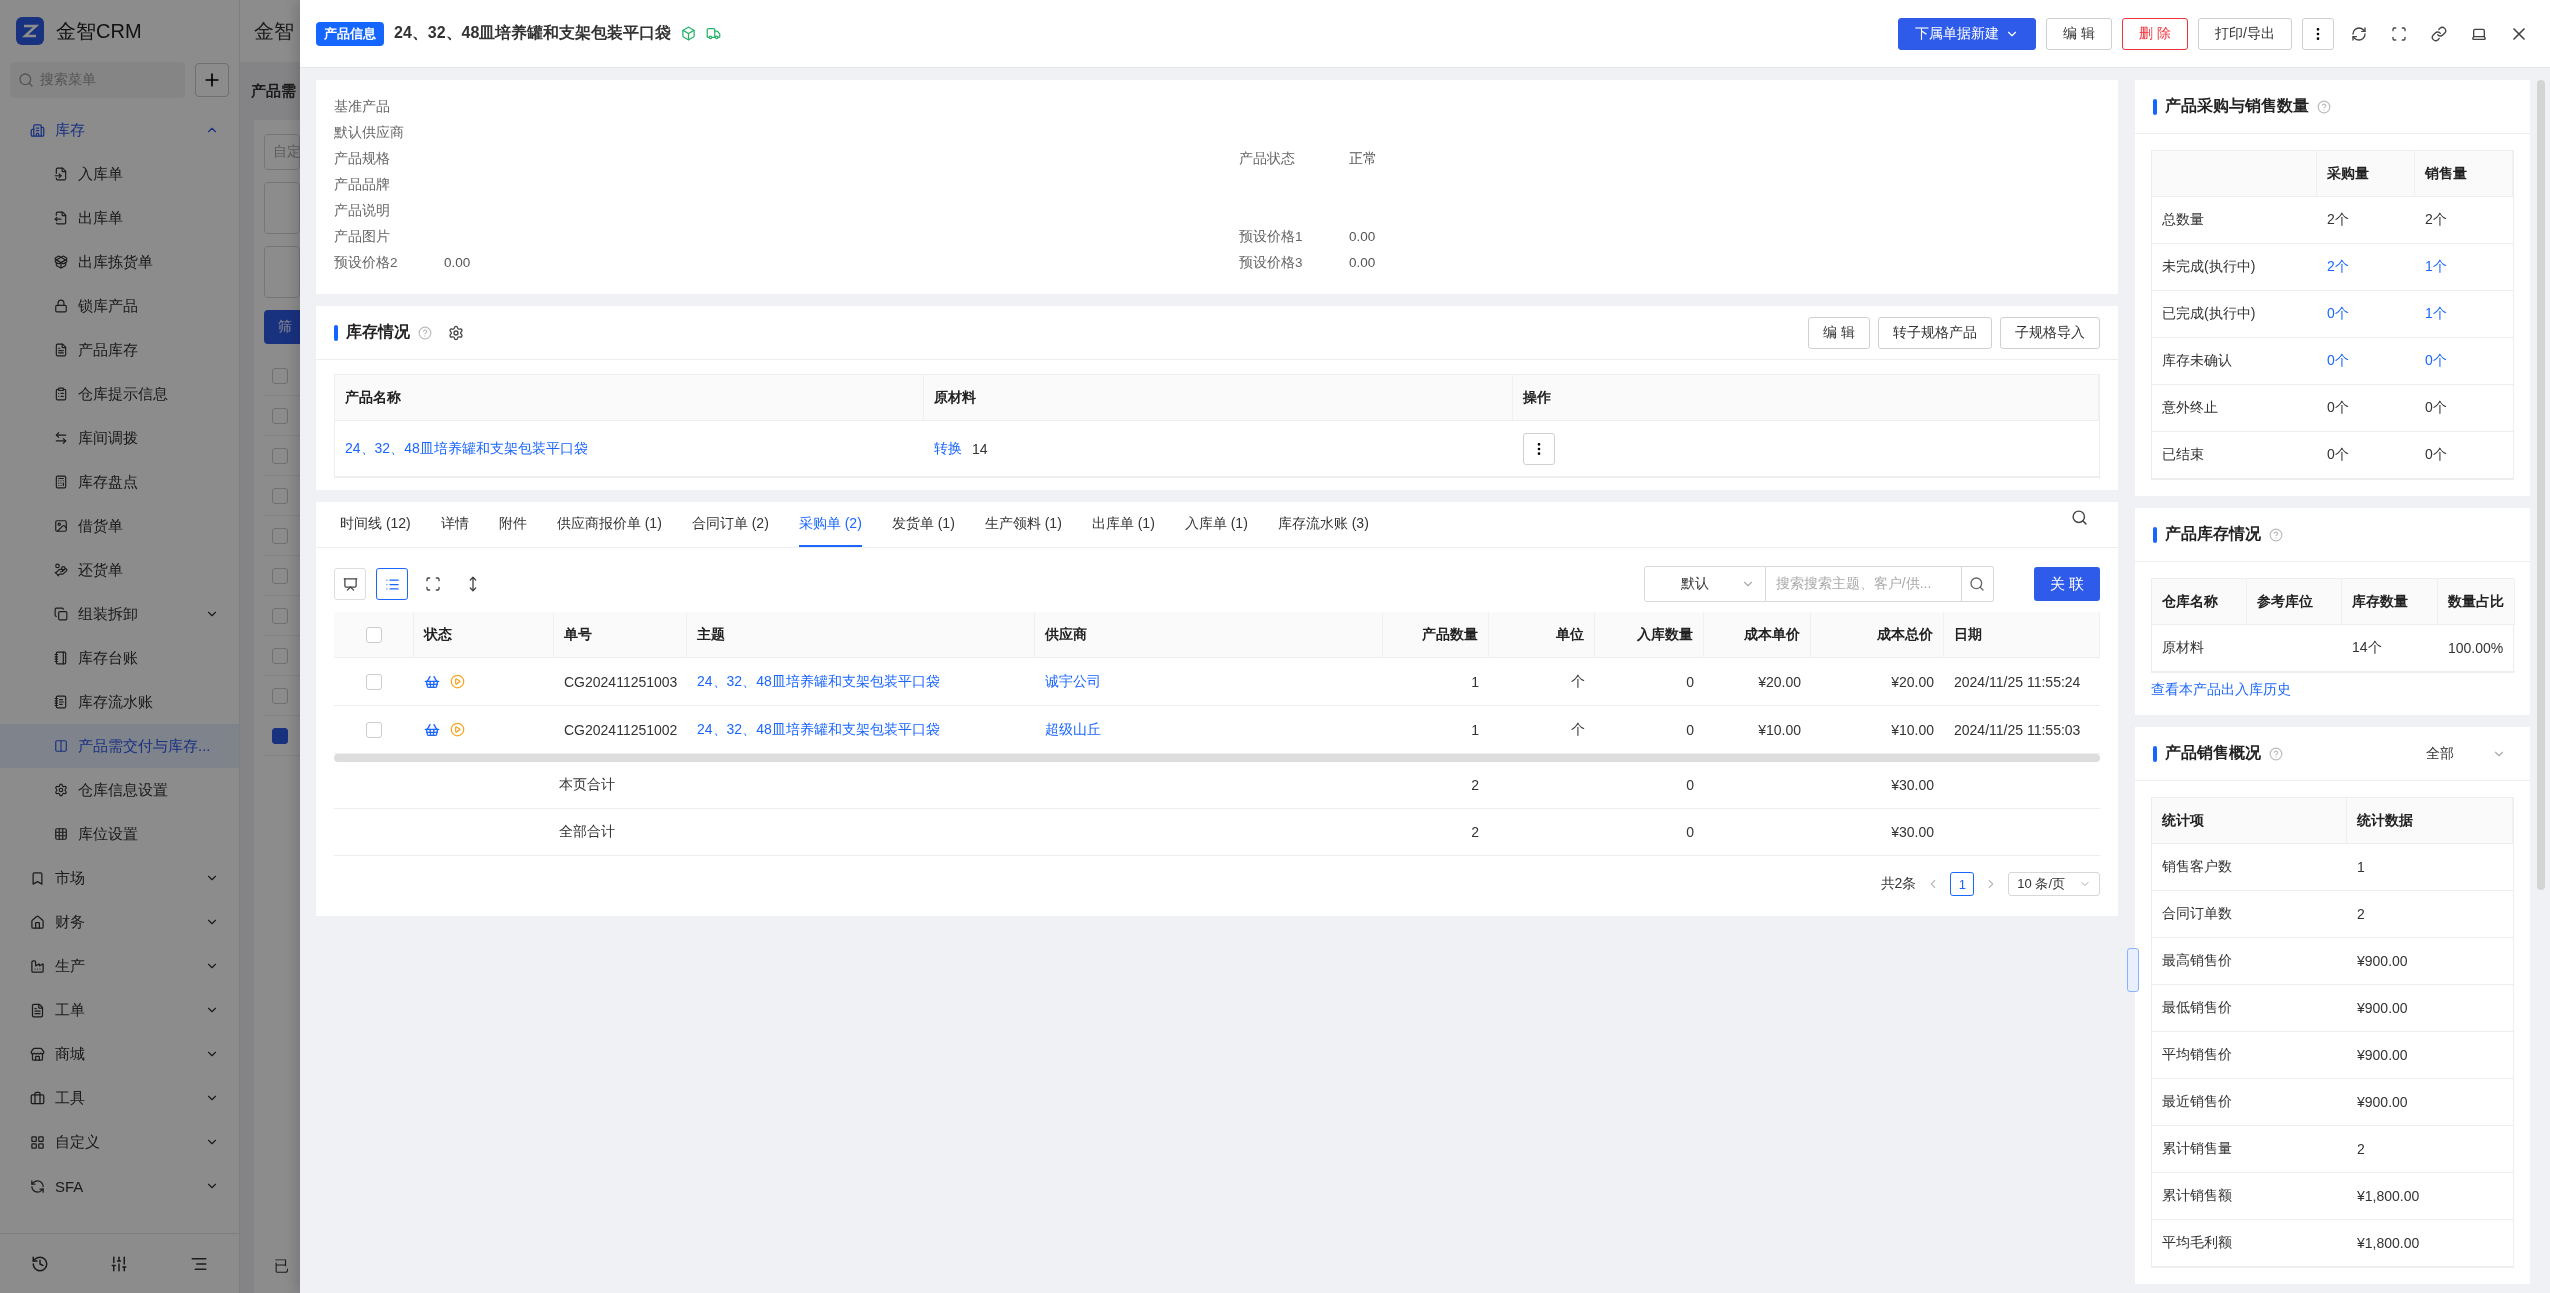 This screenshot has height=1293, width=2550. I want to click on drawer-title: 24、32、48皿培养罐和支架包装平口袋, so click(533, 33).